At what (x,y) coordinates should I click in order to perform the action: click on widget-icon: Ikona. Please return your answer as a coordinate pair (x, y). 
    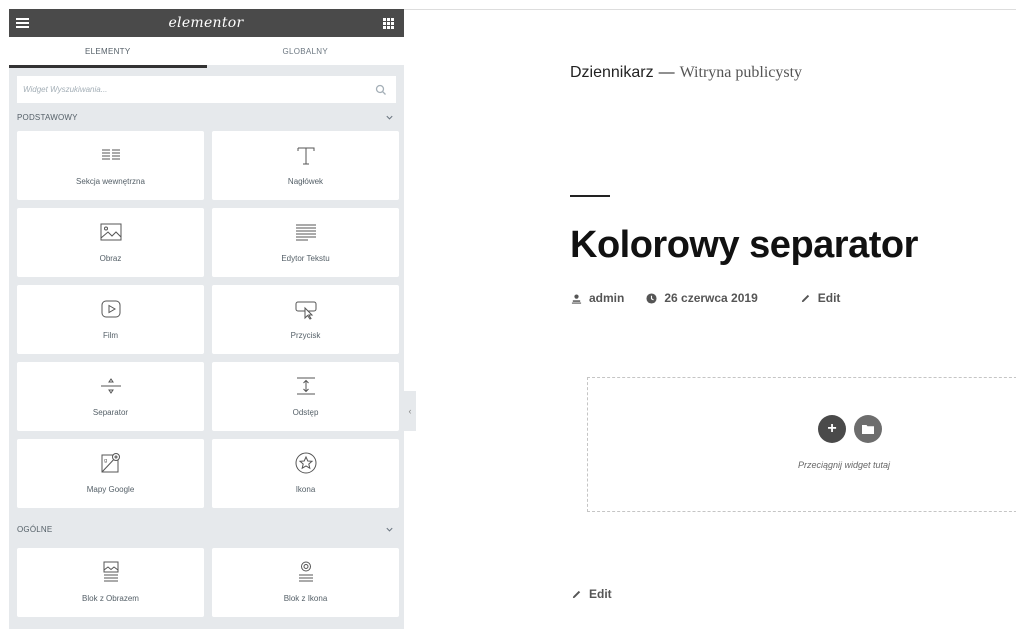
    Looking at the image, I should click on (305, 473).